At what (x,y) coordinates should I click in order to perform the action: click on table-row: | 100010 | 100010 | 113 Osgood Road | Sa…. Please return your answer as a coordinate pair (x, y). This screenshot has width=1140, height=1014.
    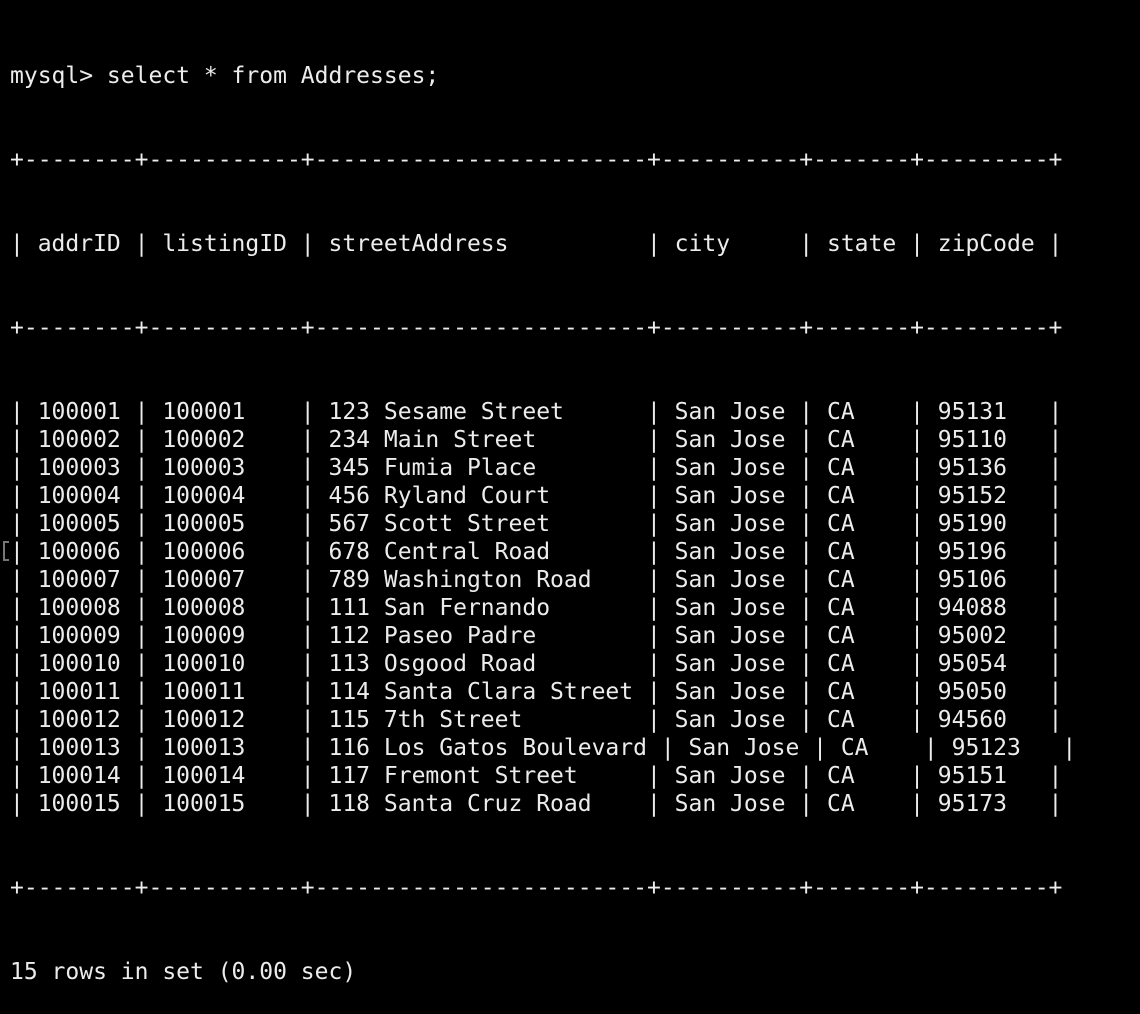
    Looking at the image, I should click on (536, 664).